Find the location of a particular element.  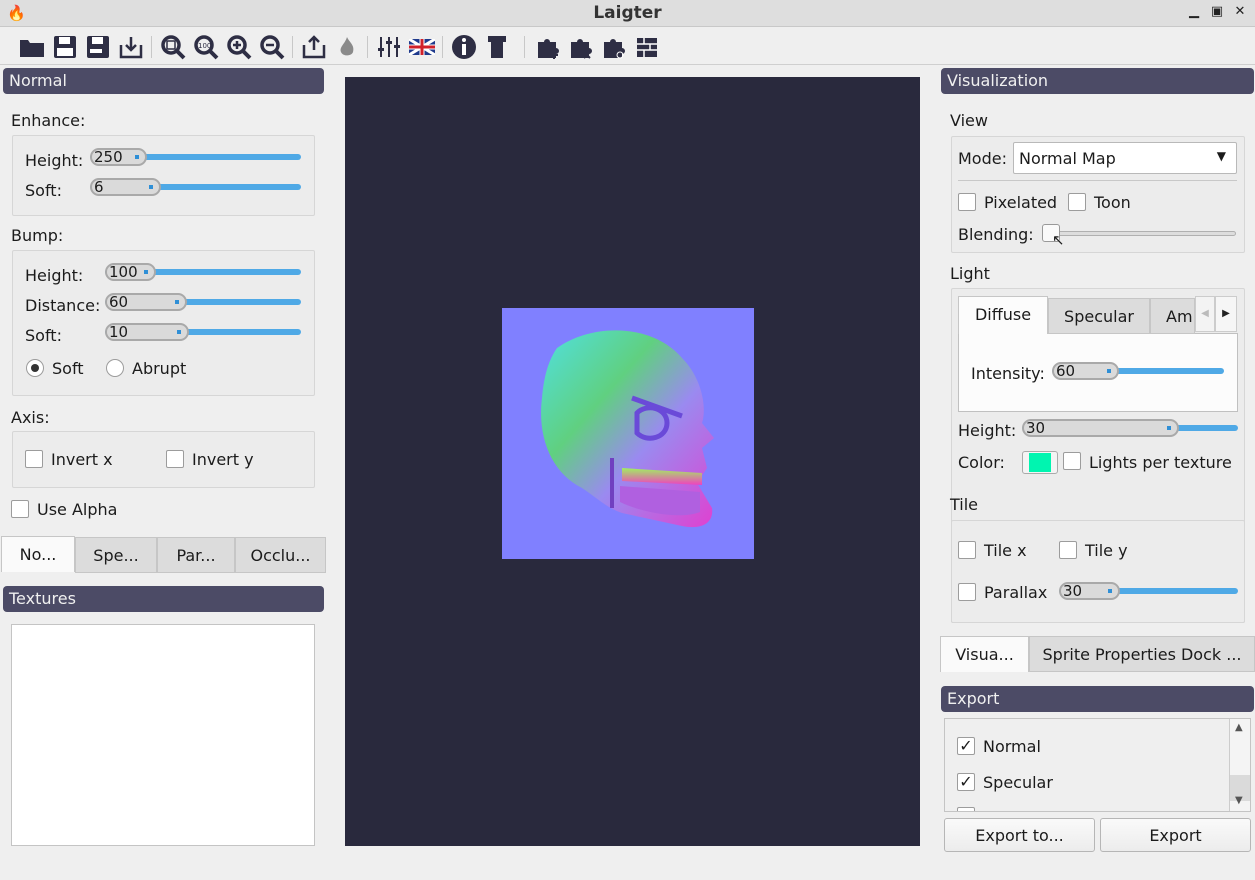

toon-checkbox is located at coordinates (1077, 202).